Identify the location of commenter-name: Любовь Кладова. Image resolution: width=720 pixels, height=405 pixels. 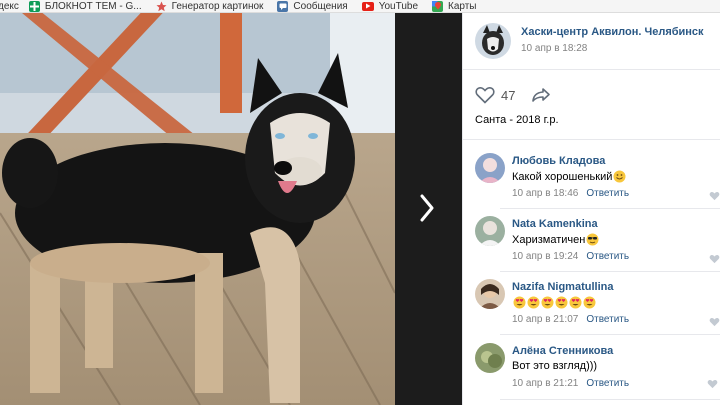
(558, 161).